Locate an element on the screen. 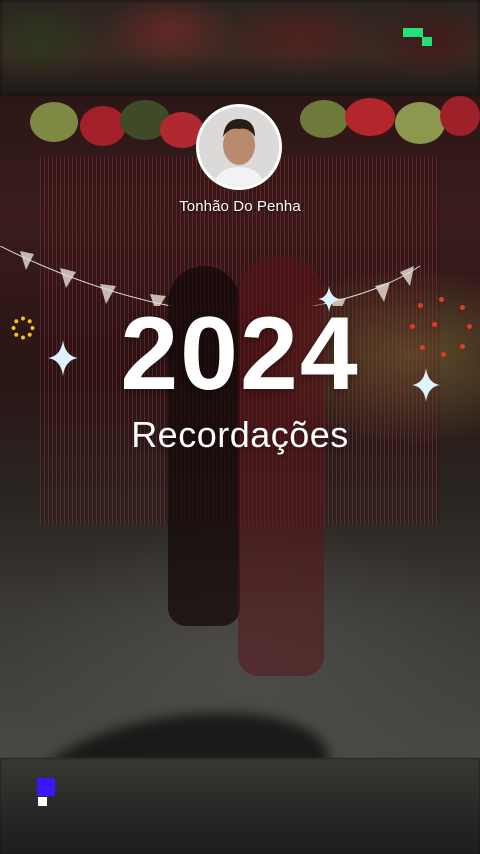  profile-avatar is located at coordinates (239, 147).